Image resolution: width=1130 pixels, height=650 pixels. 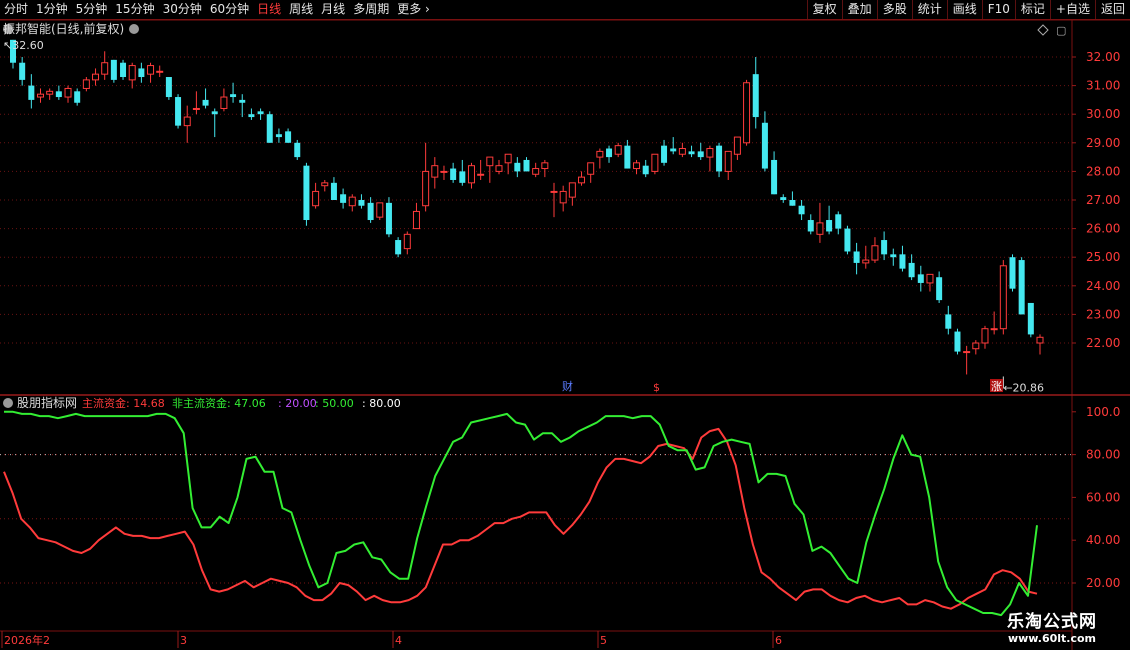 What do you see at coordinates (333, 9) in the screenshot?
I see `period-tab-8: 月线` at bounding box center [333, 9].